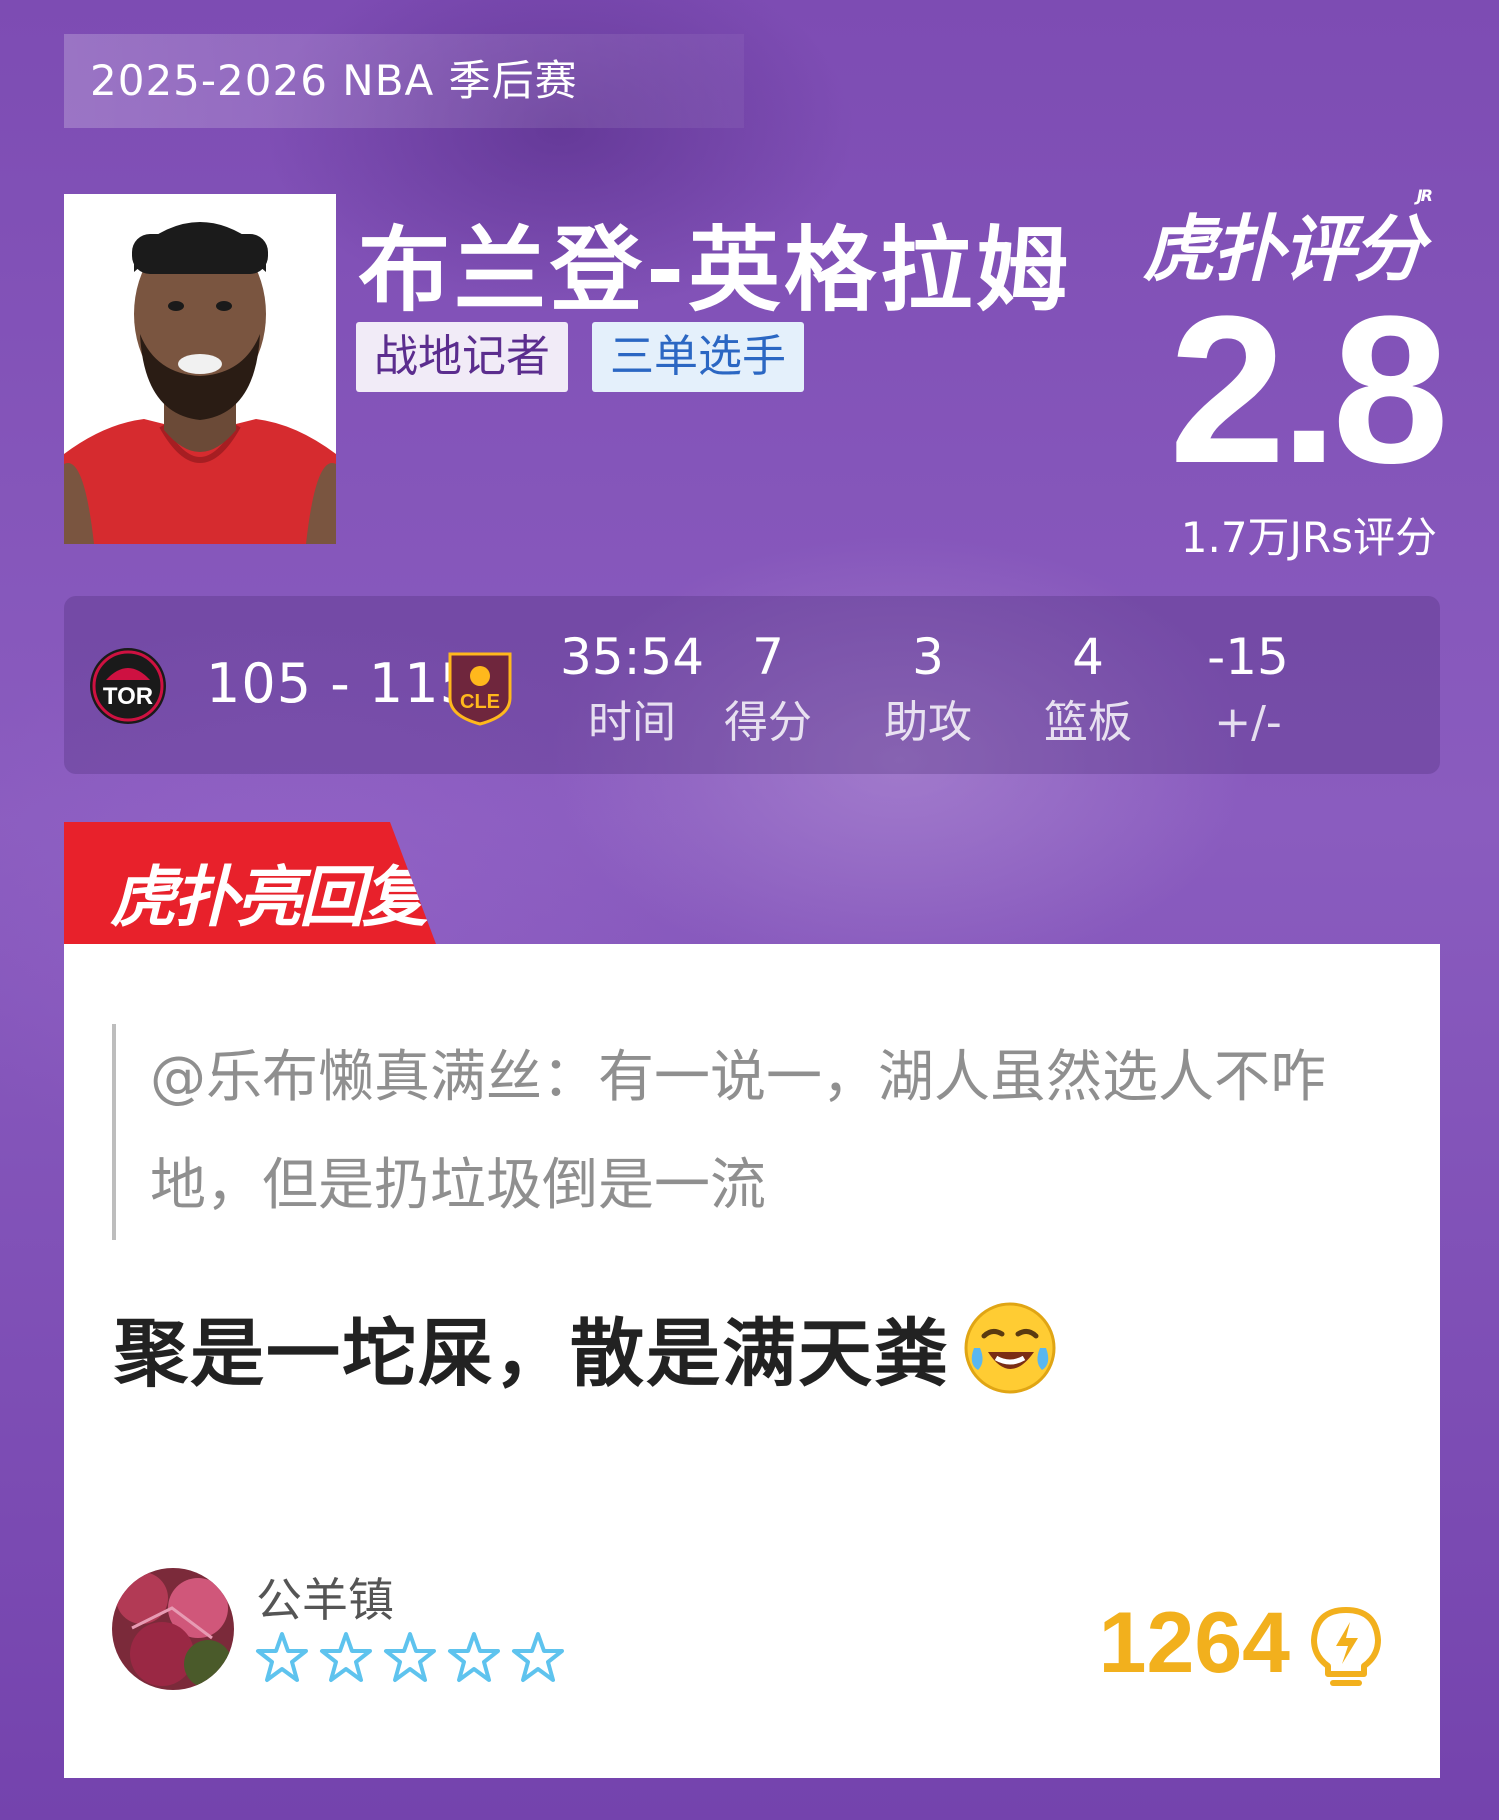 The height and width of the screenshot is (1820, 1499). I want to click on stat-label: 助攻, so click(928, 722).